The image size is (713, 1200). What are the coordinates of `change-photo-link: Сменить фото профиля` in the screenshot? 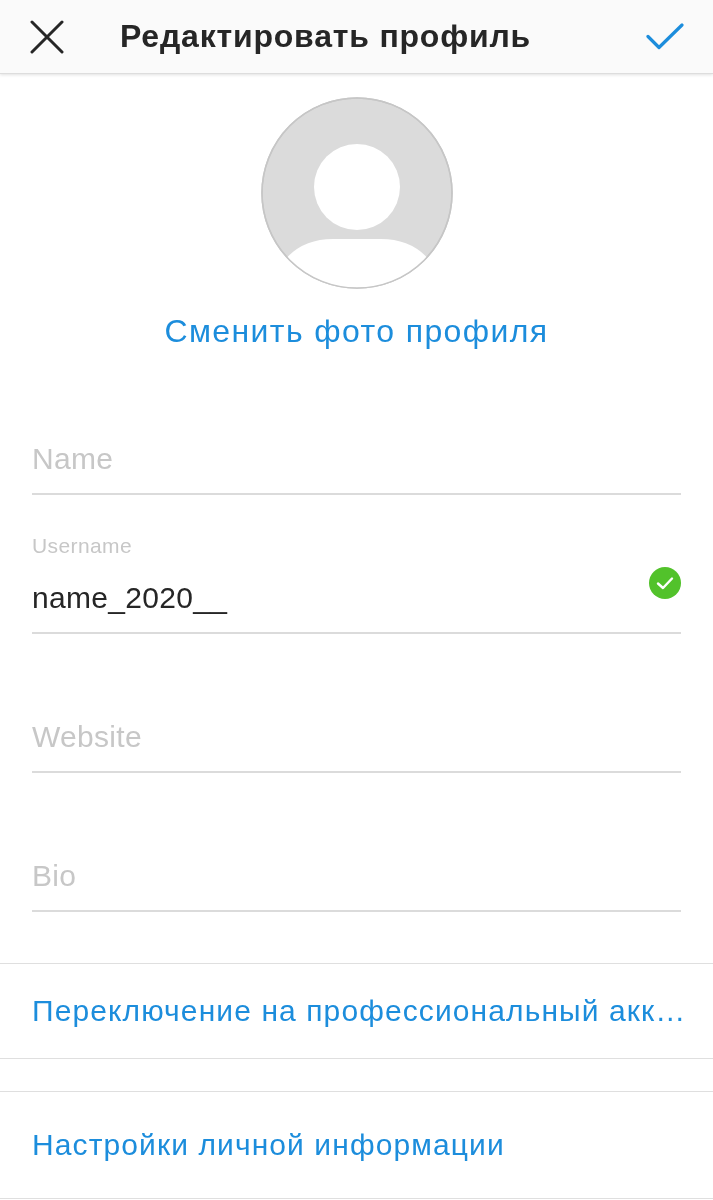 It's located at (356, 331).